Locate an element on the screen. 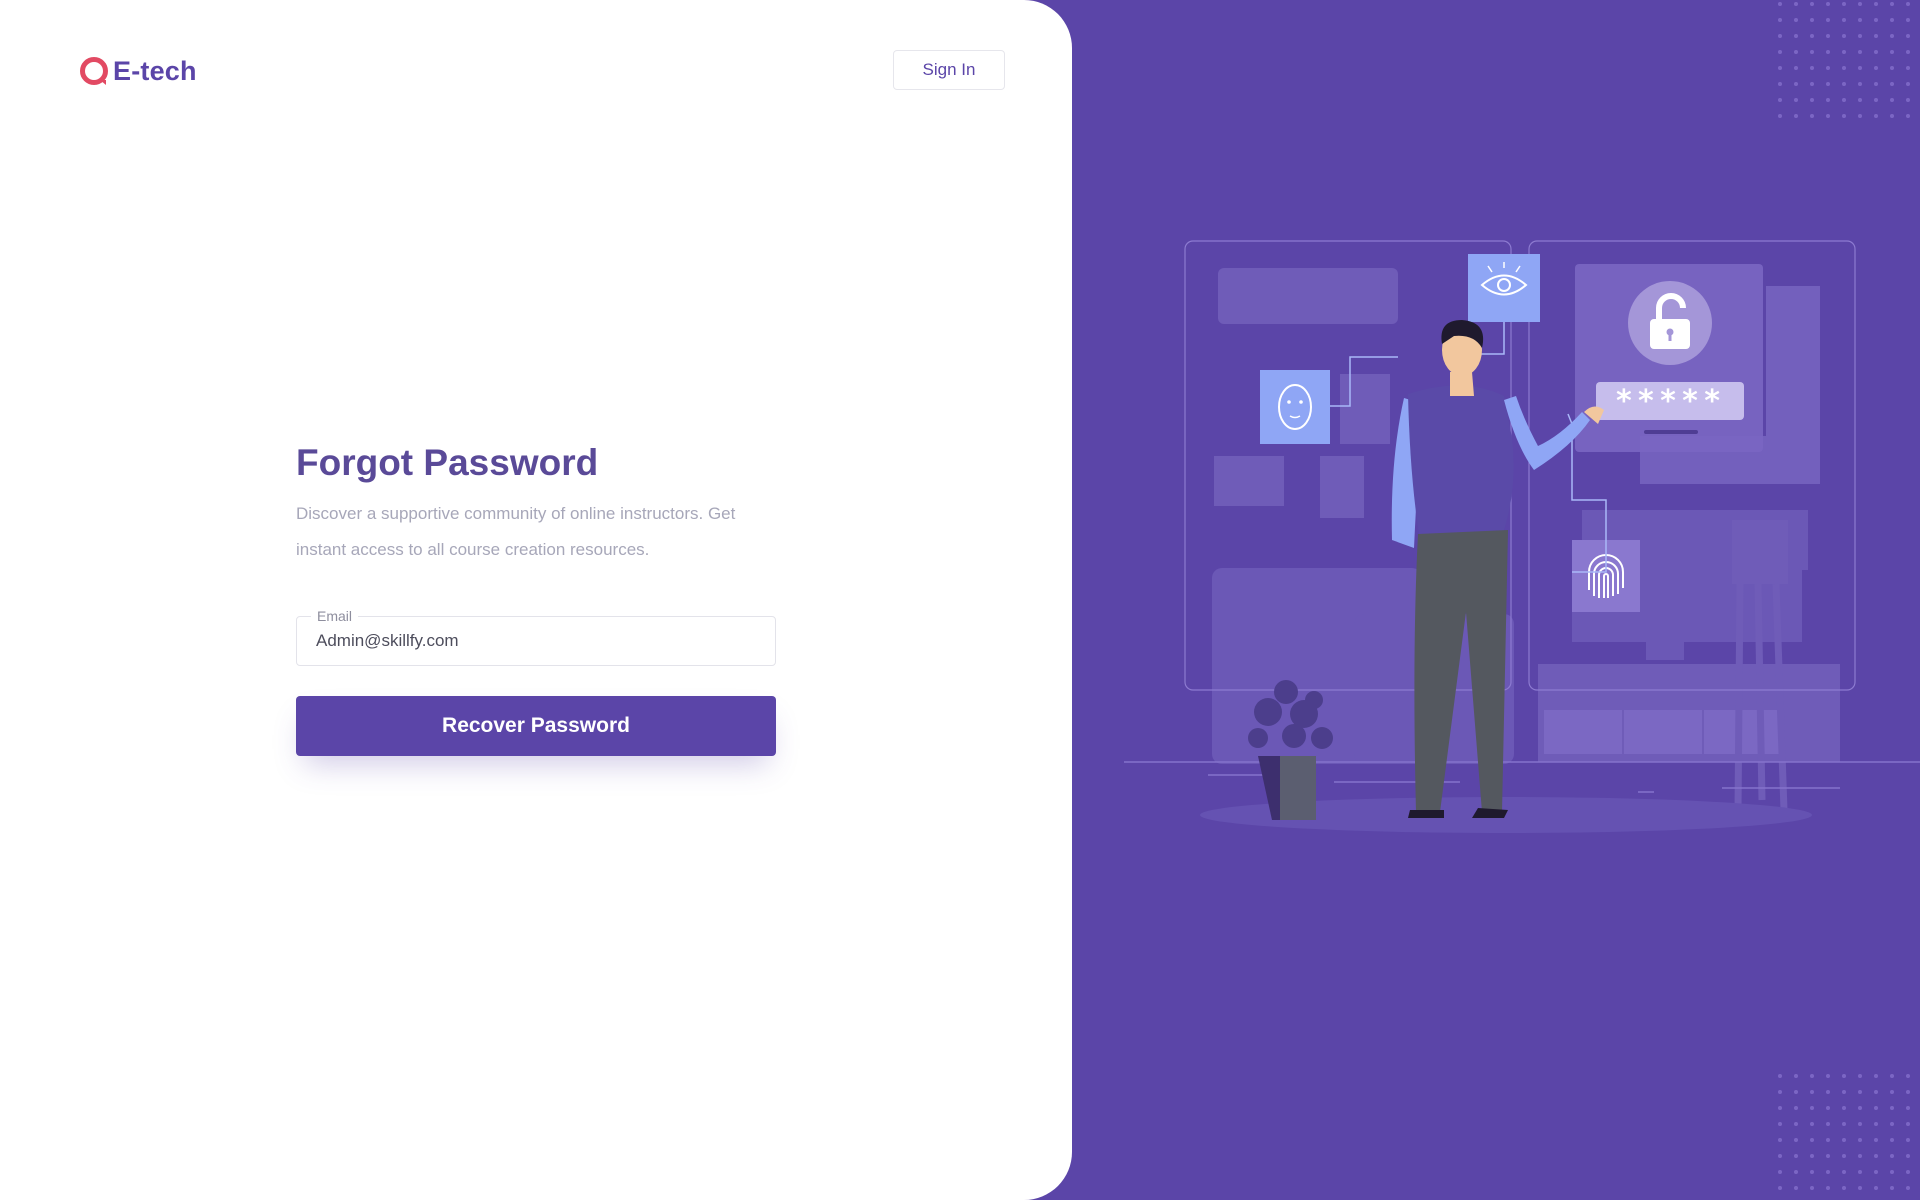  face-id-icon is located at coordinates (1295, 407).